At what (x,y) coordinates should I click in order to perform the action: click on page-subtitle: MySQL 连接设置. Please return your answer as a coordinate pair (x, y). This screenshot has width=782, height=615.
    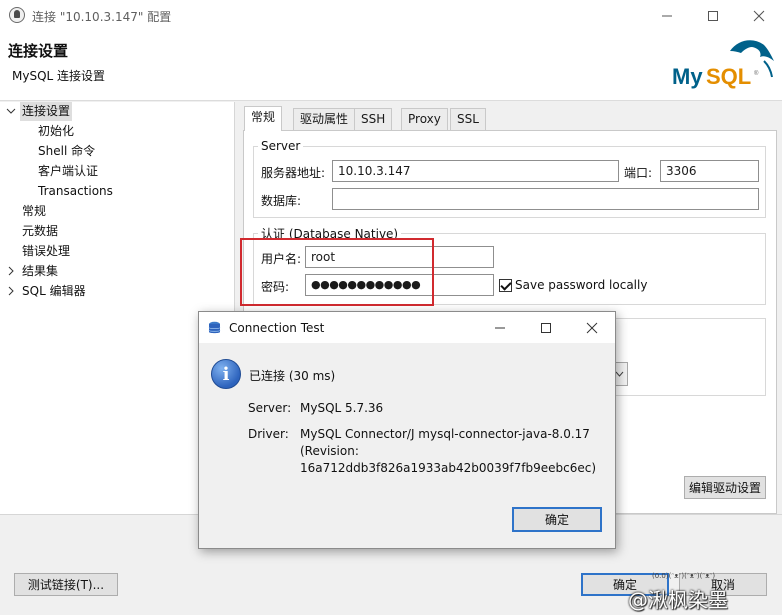
    Looking at the image, I should click on (59, 76).